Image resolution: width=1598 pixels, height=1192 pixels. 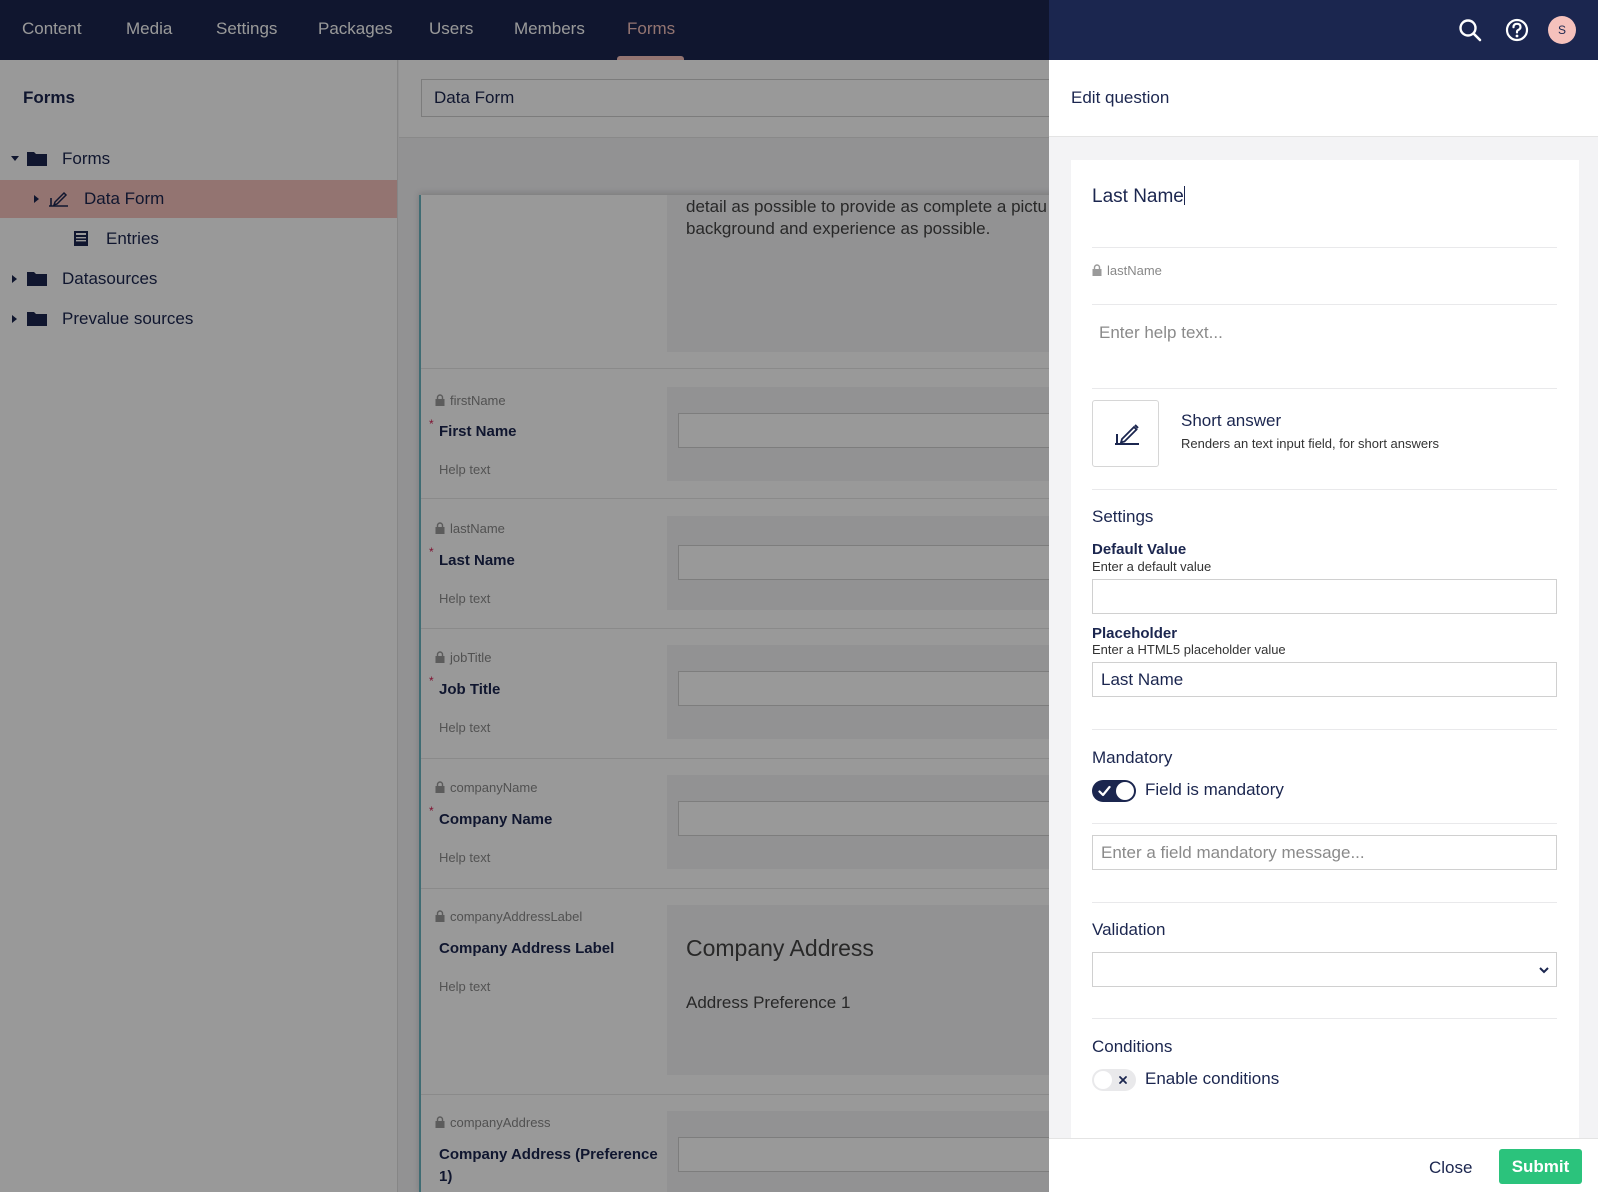 I want to click on placeholder-input, so click(x=1324, y=679).